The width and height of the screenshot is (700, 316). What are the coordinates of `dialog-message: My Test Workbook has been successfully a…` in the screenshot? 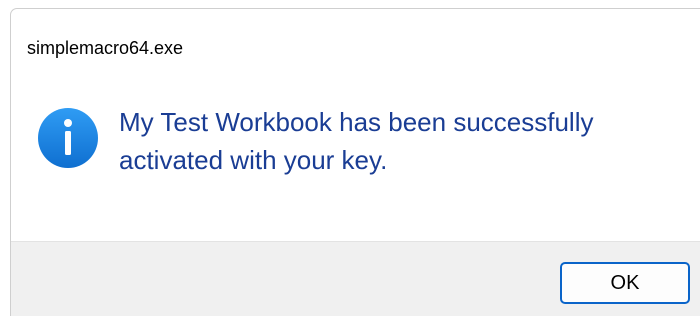 It's located at (356, 141).